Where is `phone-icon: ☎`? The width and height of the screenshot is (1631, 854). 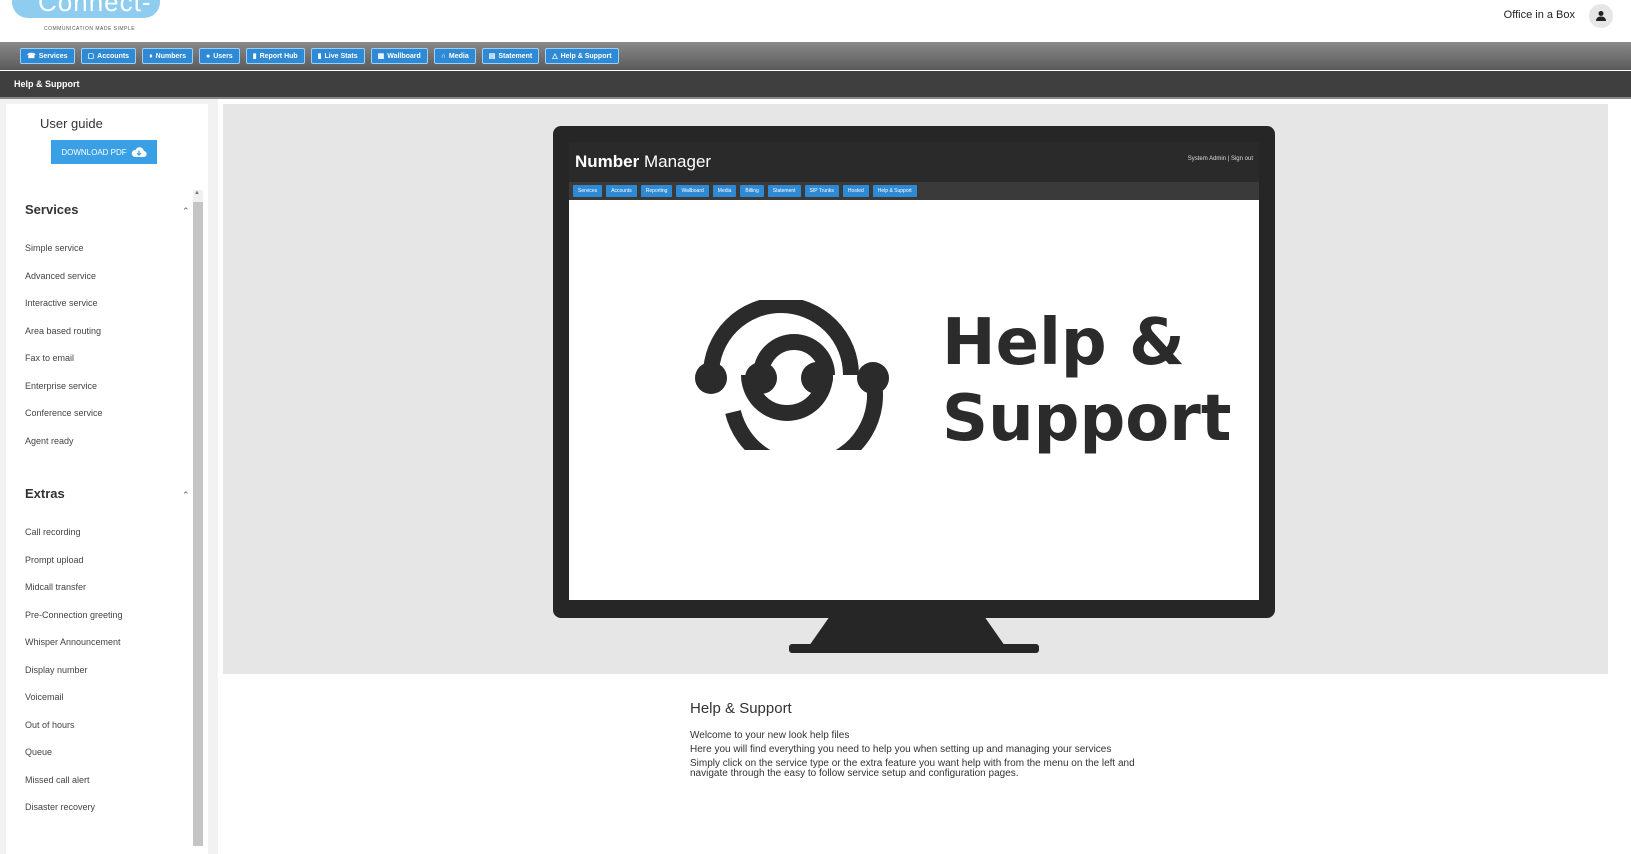 phone-icon: ☎ is located at coordinates (31, 56).